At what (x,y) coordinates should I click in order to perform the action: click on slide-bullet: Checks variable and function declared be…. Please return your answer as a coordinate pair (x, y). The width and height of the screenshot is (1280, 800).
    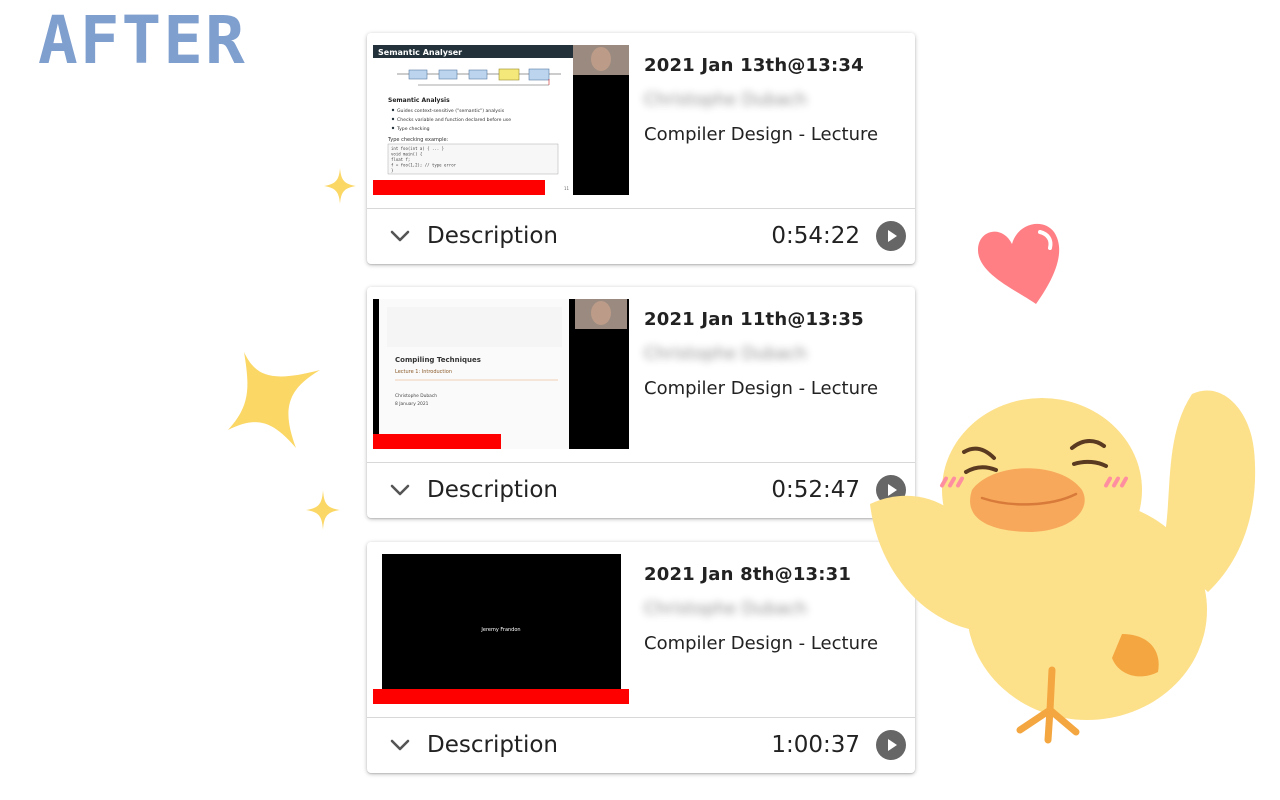
    Looking at the image, I should click on (454, 120).